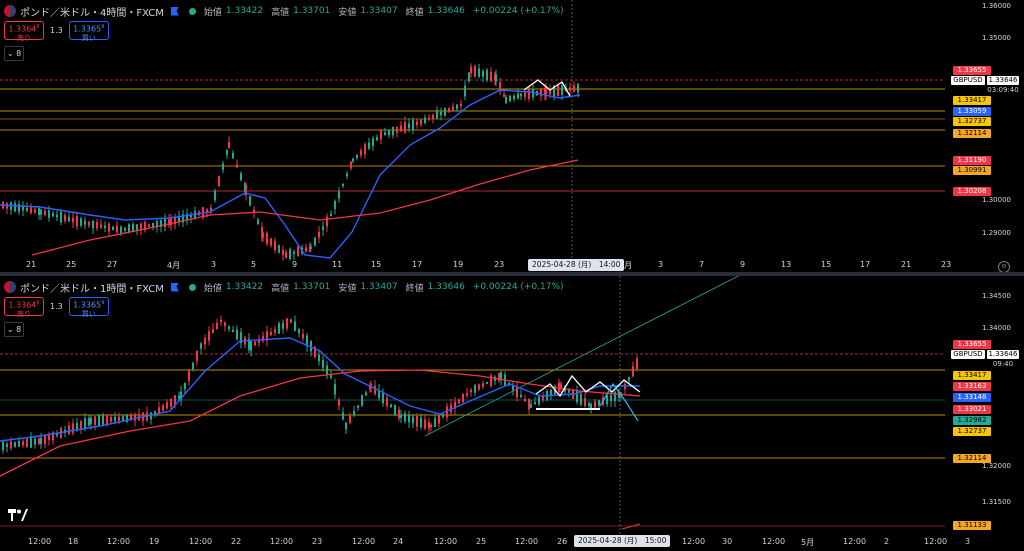 The width and height of the screenshot is (1024, 551). What do you see at coordinates (92, 287) in the screenshot?
I see `symbol-title: ポンド／米ドル・1時間・FXCM` at bounding box center [92, 287].